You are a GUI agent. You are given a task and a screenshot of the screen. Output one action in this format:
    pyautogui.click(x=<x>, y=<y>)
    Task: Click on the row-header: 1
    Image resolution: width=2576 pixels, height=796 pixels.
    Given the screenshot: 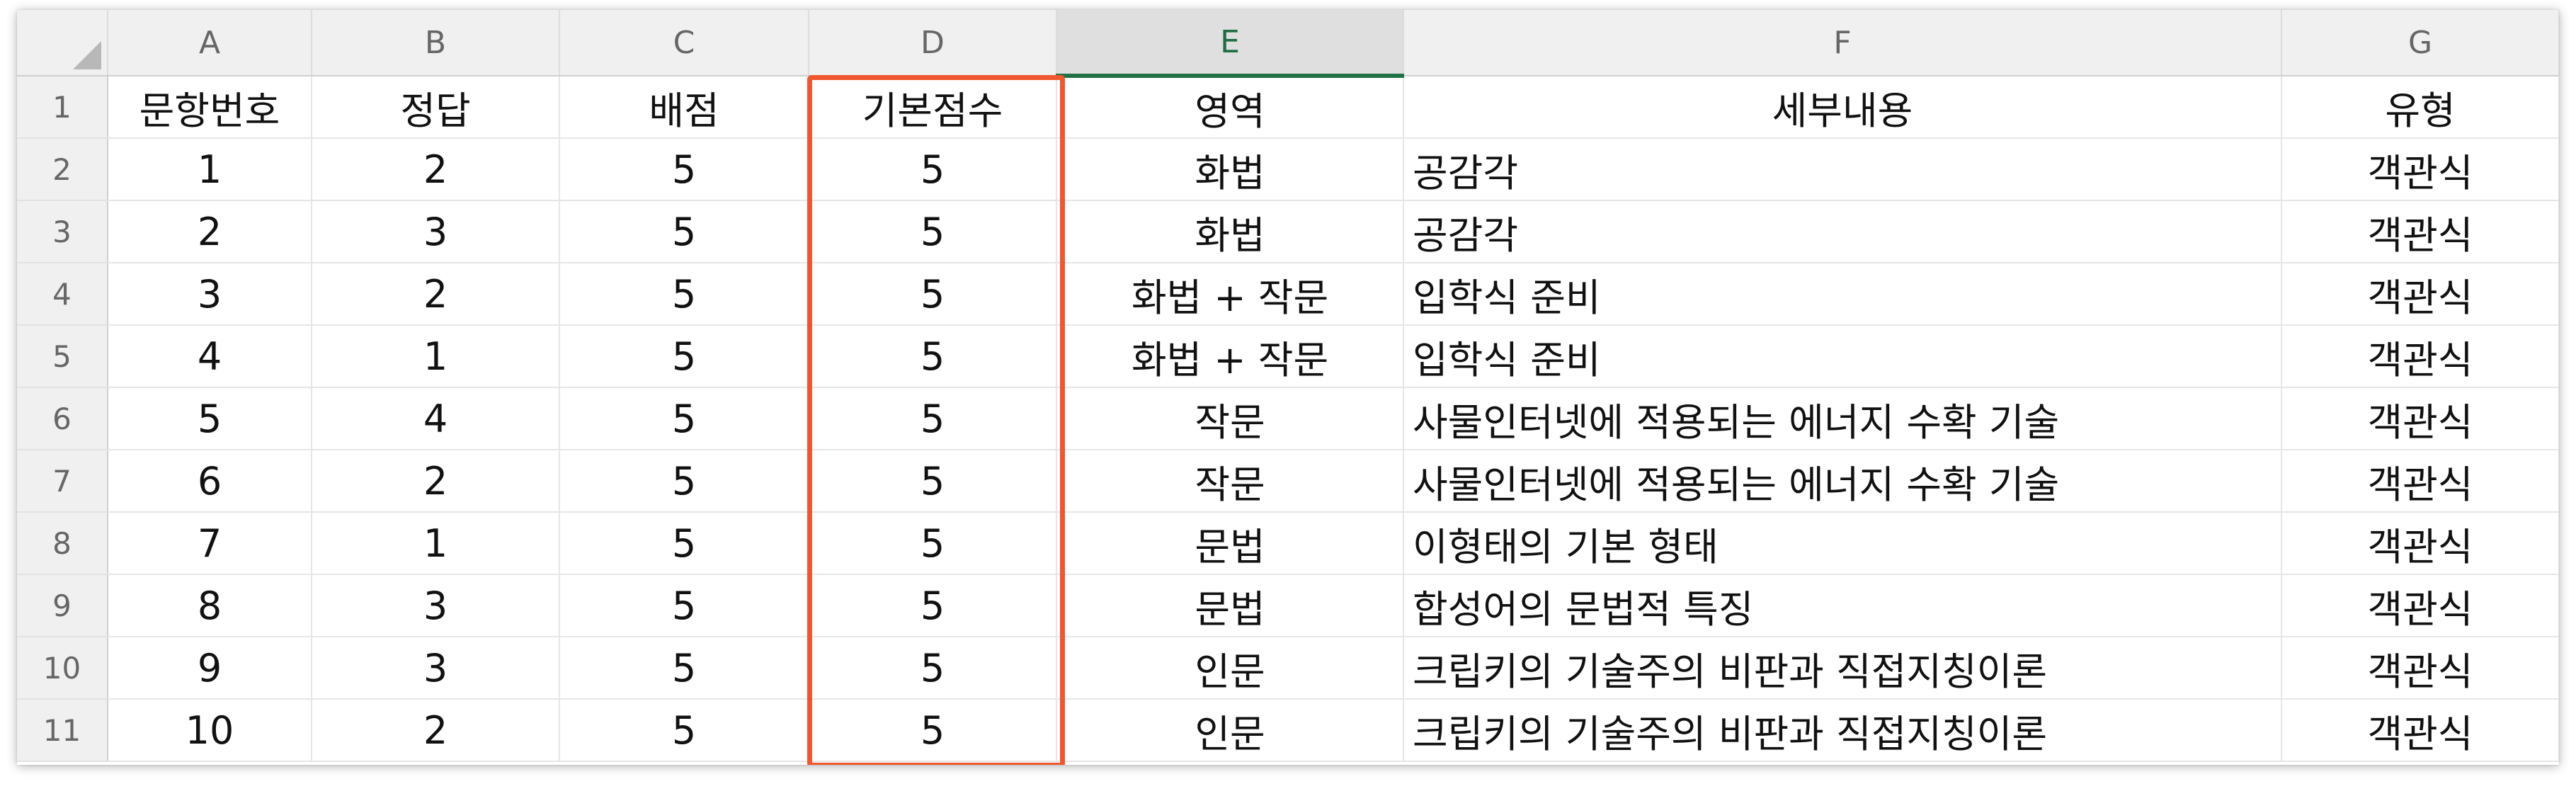 What is the action you would take?
    pyautogui.click(x=62, y=107)
    